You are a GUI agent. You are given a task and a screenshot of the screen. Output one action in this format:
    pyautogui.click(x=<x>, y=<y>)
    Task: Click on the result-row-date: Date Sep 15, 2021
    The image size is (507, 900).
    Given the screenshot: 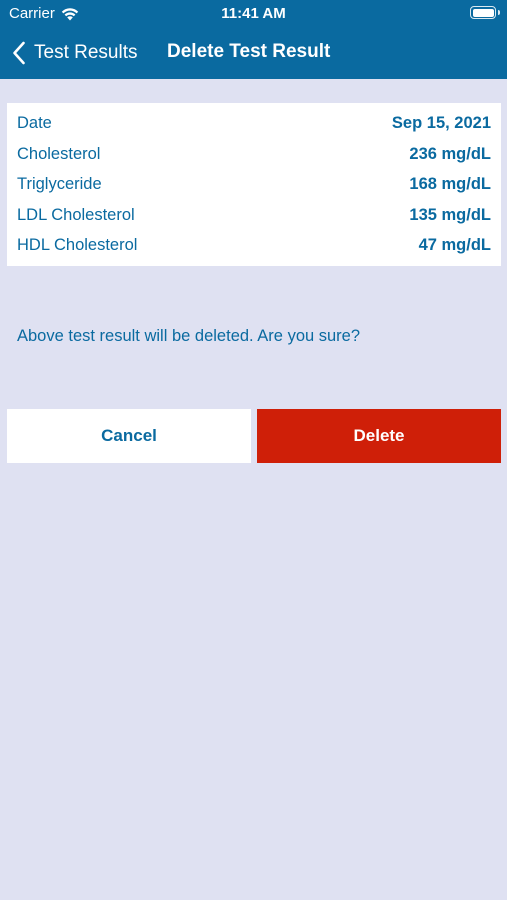 What is the action you would take?
    pyautogui.click(x=254, y=123)
    